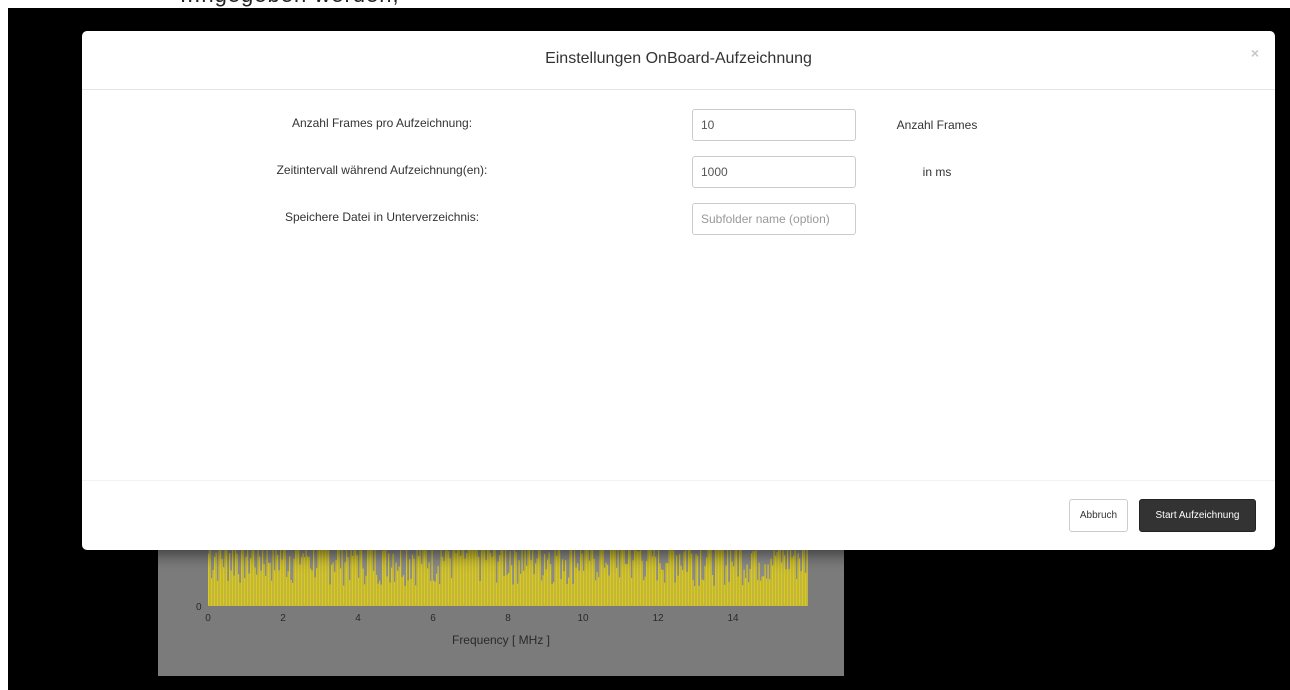  What do you see at coordinates (433, 618) in the screenshot?
I see `x-tick-label: 6` at bounding box center [433, 618].